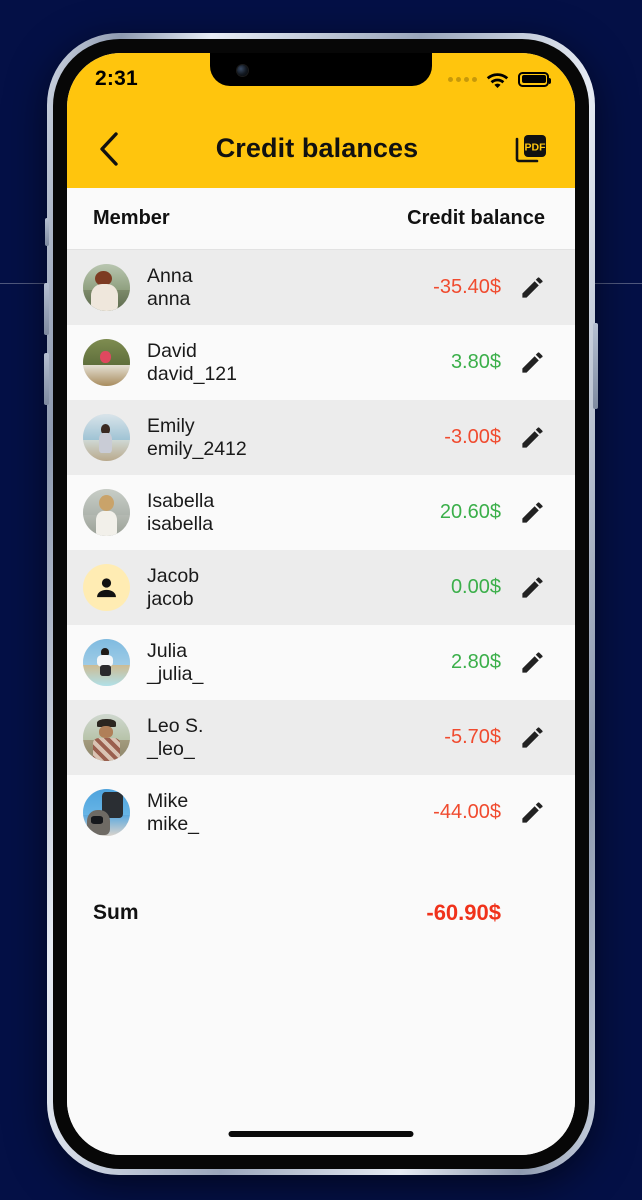 This screenshot has width=642, height=1200. I want to click on credit-balance-value: -44.00$, so click(467, 812).